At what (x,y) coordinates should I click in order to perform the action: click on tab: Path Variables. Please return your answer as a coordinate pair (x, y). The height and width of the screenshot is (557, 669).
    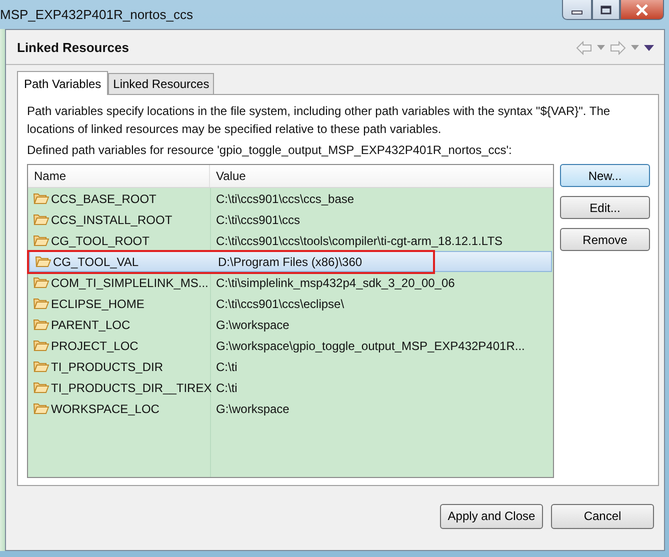
    Looking at the image, I should click on (62, 83).